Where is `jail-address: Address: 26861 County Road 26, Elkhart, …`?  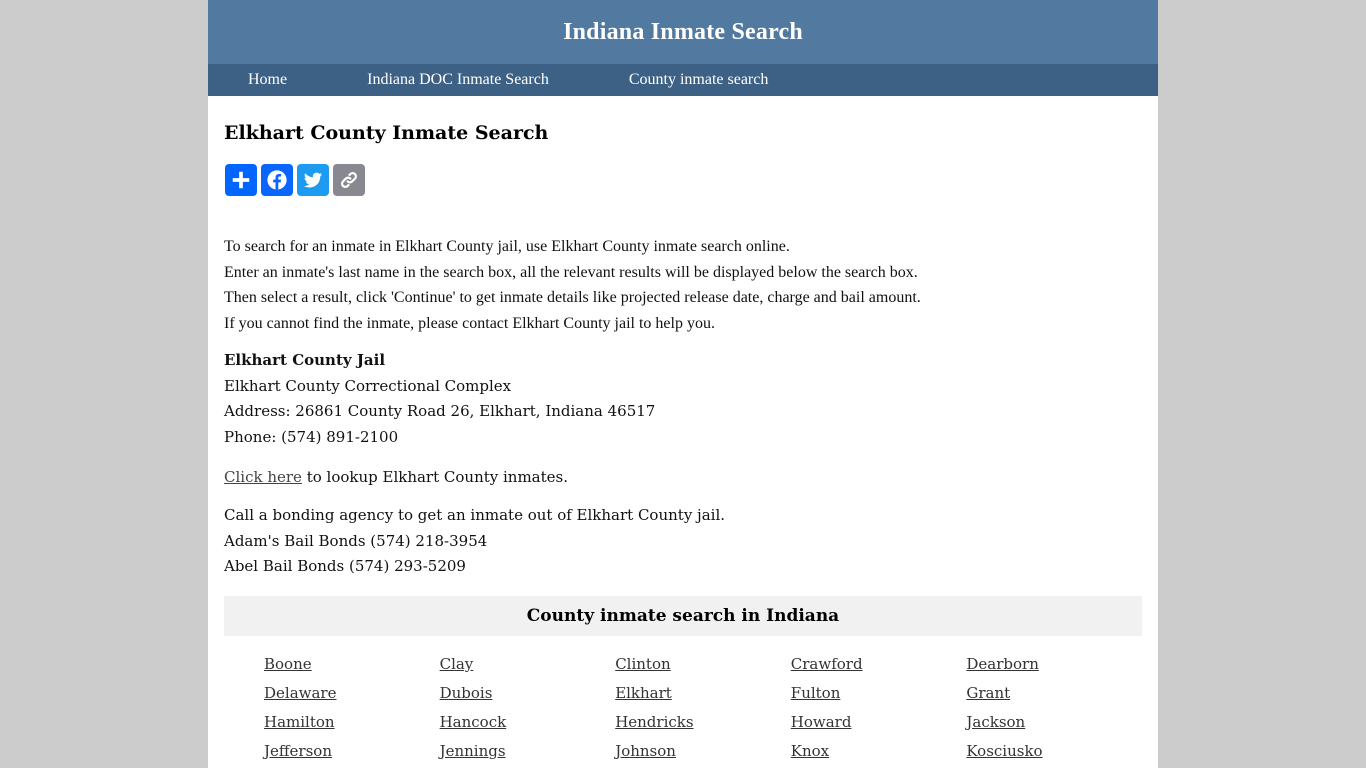
jail-address: Address: 26861 County Road 26, Elkhart, … is located at coordinates (440, 411).